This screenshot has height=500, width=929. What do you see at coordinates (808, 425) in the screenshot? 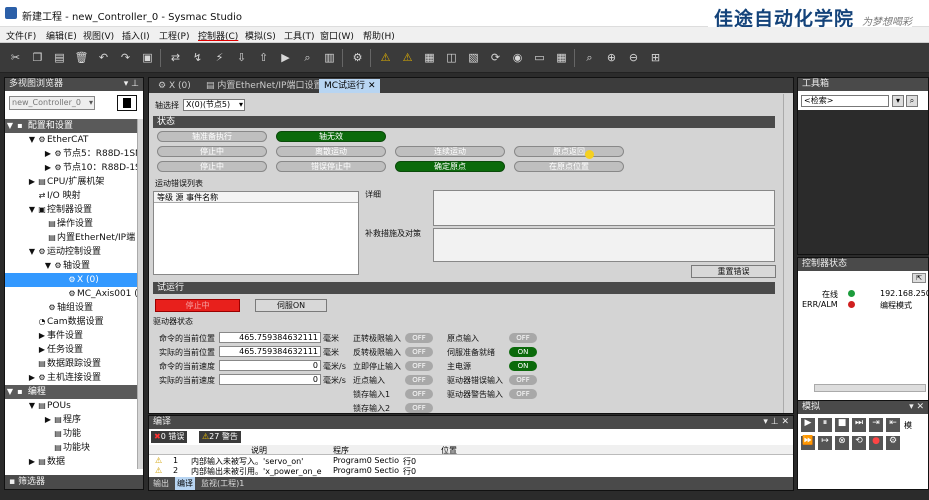
I see `play-icon: ▶` at bounding box center [808, 425].